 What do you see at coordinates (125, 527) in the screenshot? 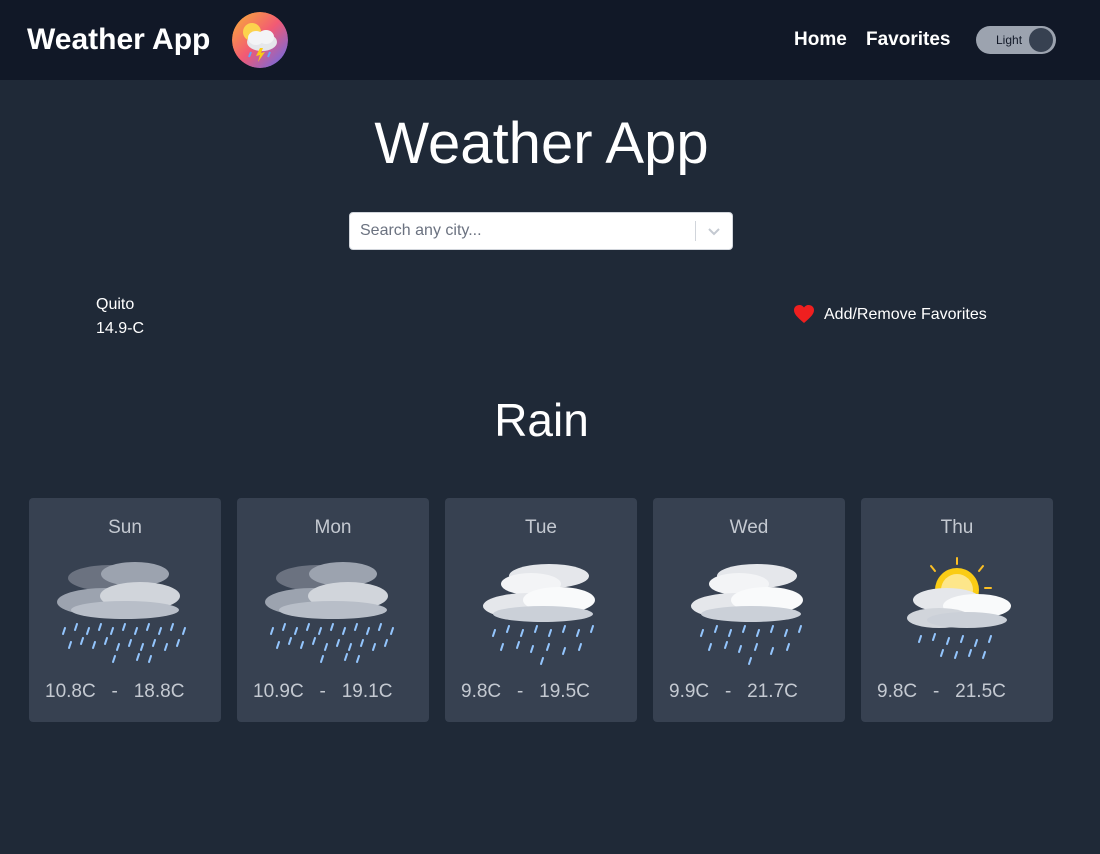
I see `forecast-day: Sun` at bounding box center [125, 527].